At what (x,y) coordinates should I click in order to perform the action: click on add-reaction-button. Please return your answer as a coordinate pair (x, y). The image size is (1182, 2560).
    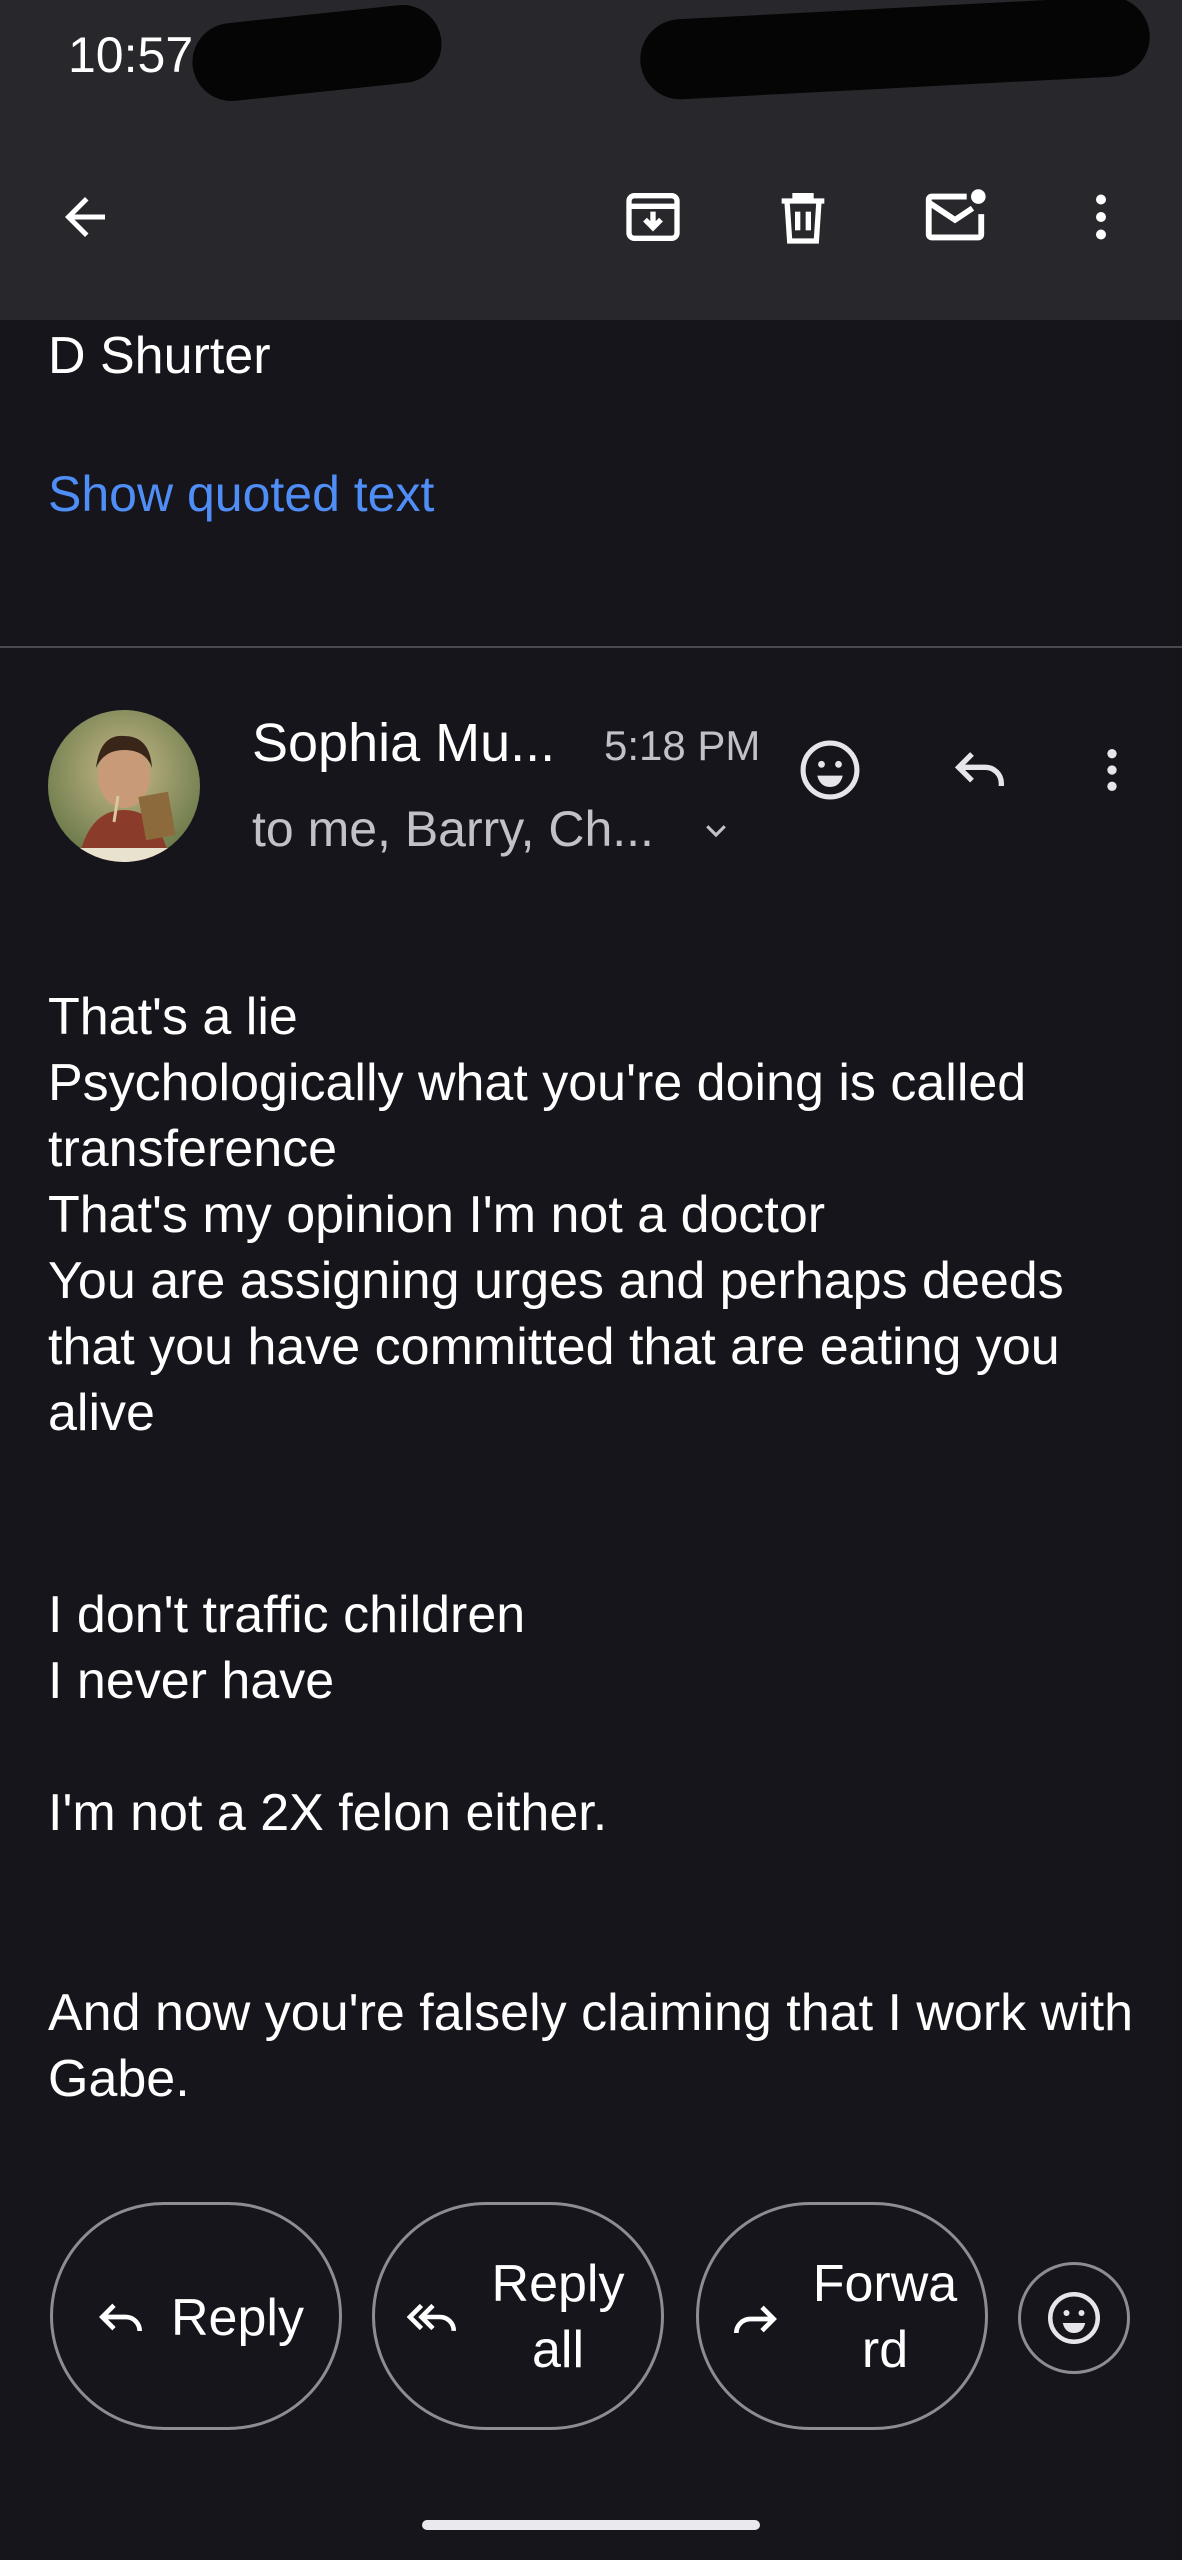
    Looking at the image, I should click on (830, 770).